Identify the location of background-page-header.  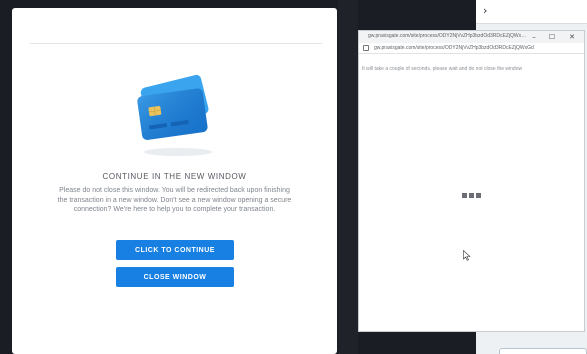
(531, 12).